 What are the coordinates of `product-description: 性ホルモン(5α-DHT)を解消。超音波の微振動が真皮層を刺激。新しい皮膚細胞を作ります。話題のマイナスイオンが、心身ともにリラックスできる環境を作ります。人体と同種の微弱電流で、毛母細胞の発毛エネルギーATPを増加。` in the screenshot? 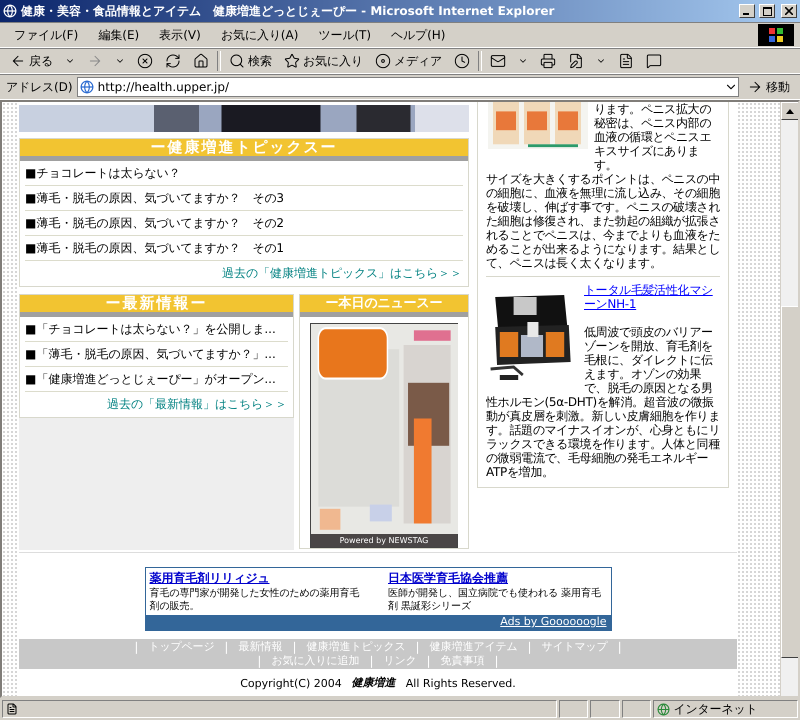 It's located at (603, 437).